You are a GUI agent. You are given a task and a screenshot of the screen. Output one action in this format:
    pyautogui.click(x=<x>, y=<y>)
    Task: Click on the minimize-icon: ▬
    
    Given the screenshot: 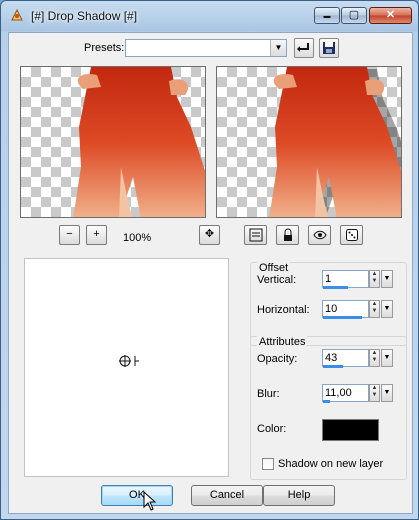 What is the action you would take?
    pyautogui.click(x=327, y=16)
    